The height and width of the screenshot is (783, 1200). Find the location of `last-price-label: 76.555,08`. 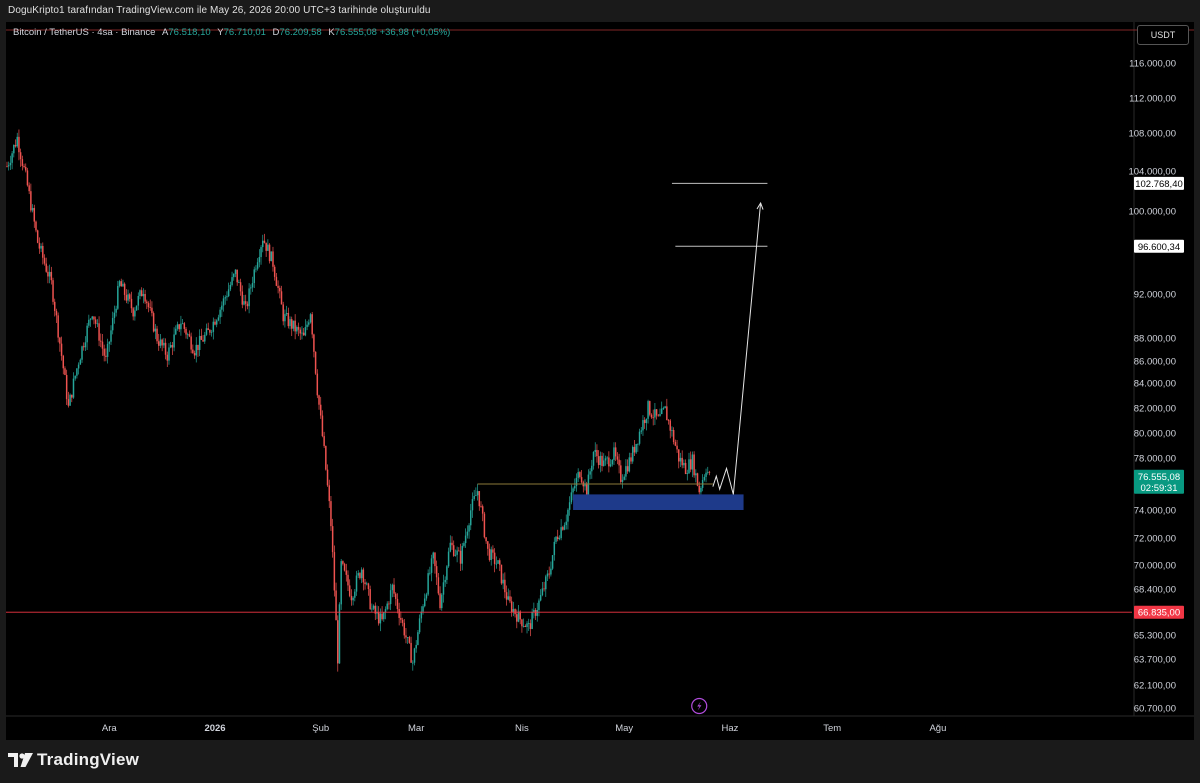

last-price-label: 76.555,08 is located at coordinates (1159, 477).